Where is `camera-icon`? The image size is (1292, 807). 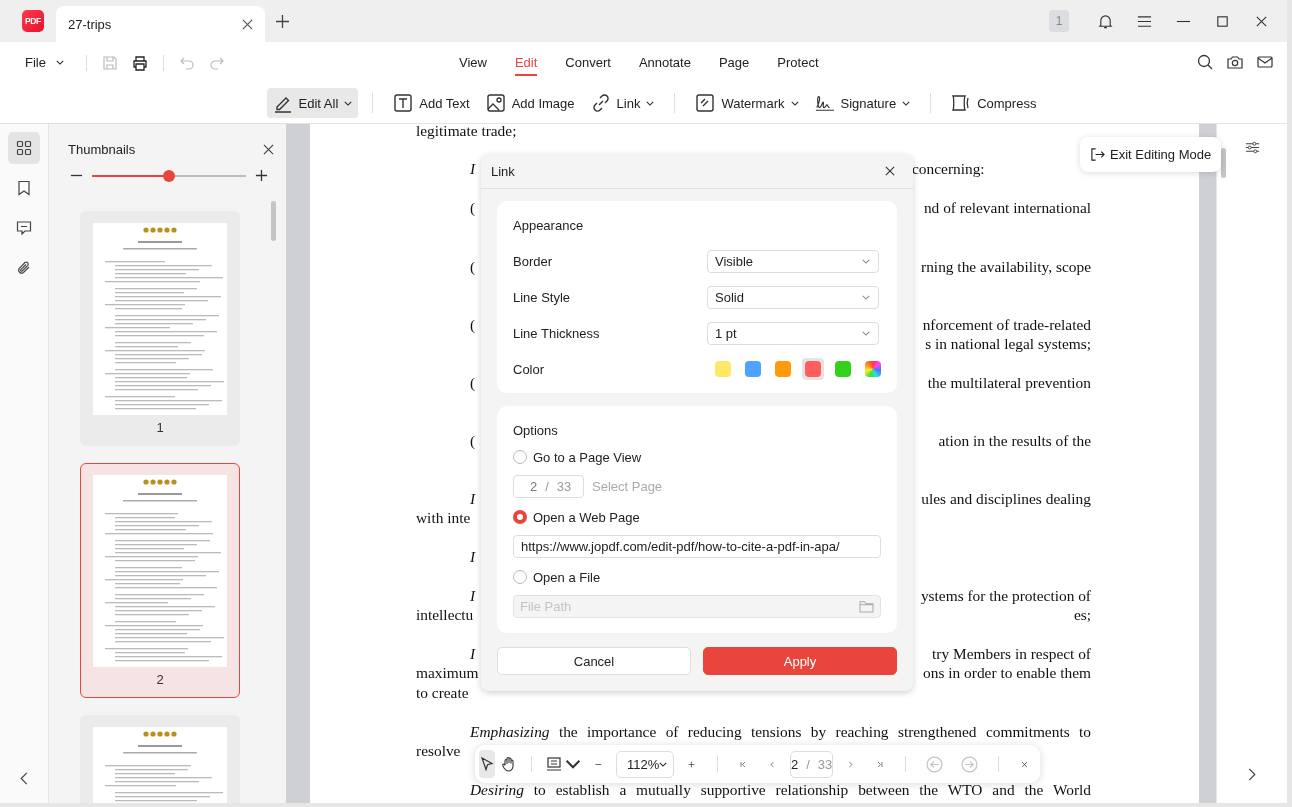
camera-icon is located at coordinates (1235, 62).